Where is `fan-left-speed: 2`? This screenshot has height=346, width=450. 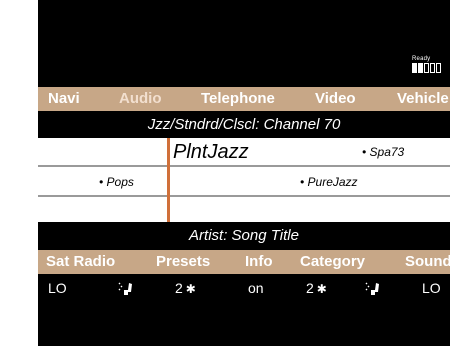
fan-left-speed: 2 is located at coordinates (179, 288).